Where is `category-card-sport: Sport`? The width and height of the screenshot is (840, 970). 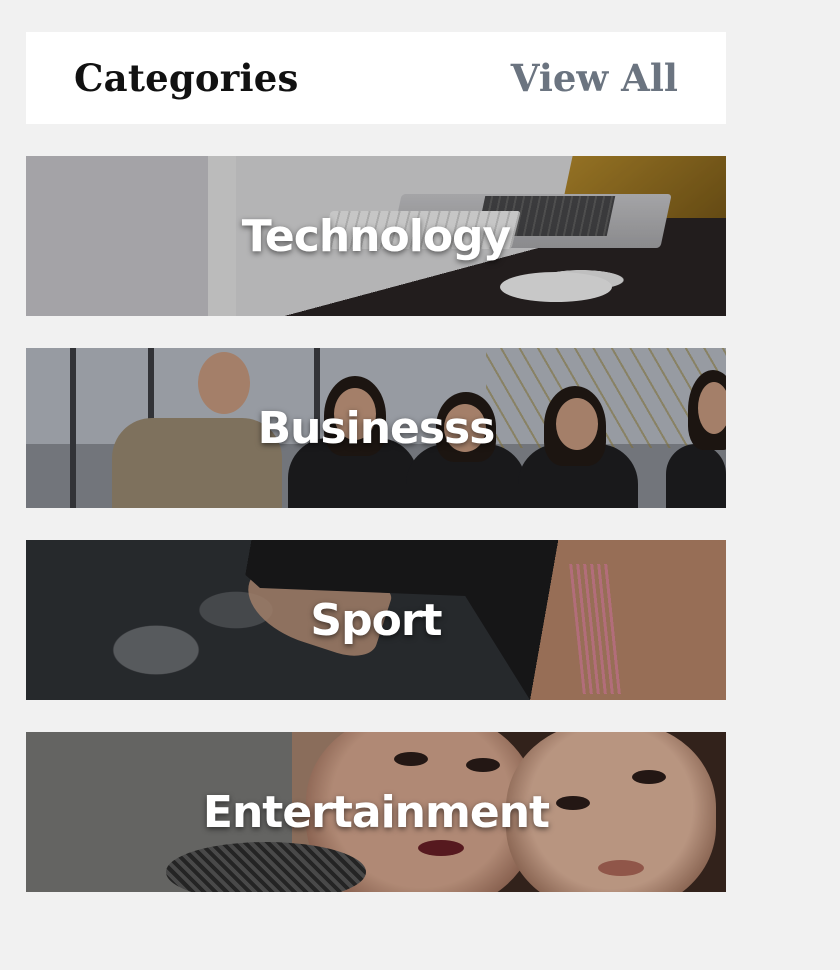 category-card-sport: Sport is located at coordinates (376, 620).